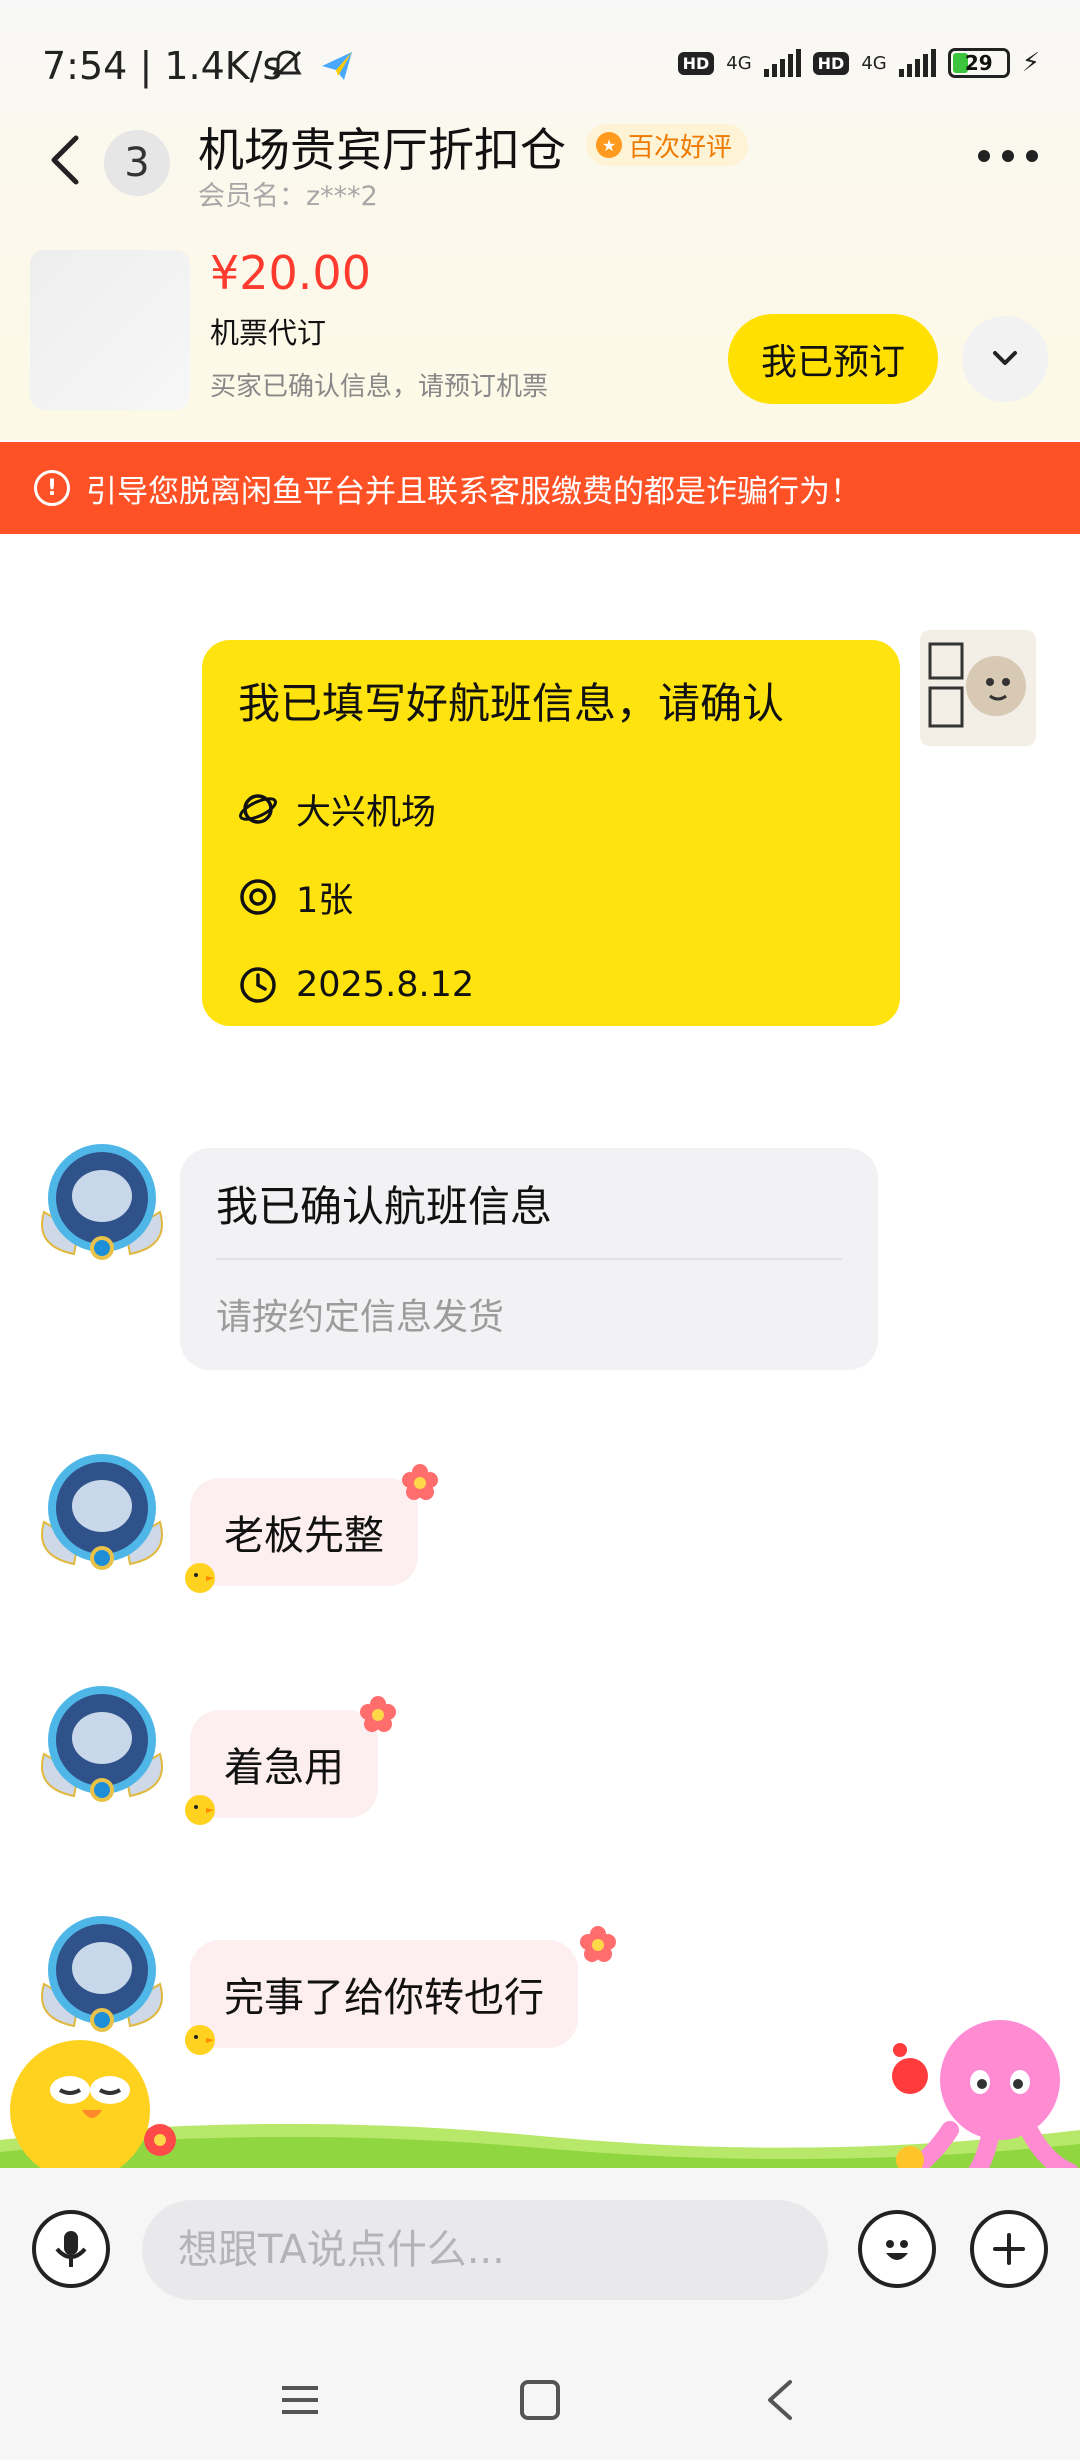 The height and width of the screenshot is (2460, 1080). Describe the element at coordinates (223, 66) in the screenshot. I see `net-speed: 1.4K/s` at that location.